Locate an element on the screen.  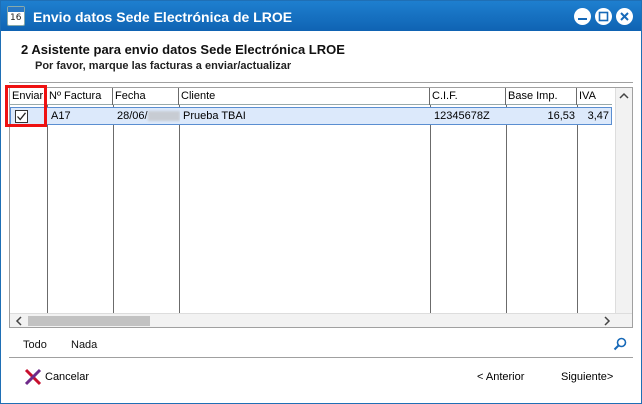
chevron-up-icon is located at coordinates (624, 95).